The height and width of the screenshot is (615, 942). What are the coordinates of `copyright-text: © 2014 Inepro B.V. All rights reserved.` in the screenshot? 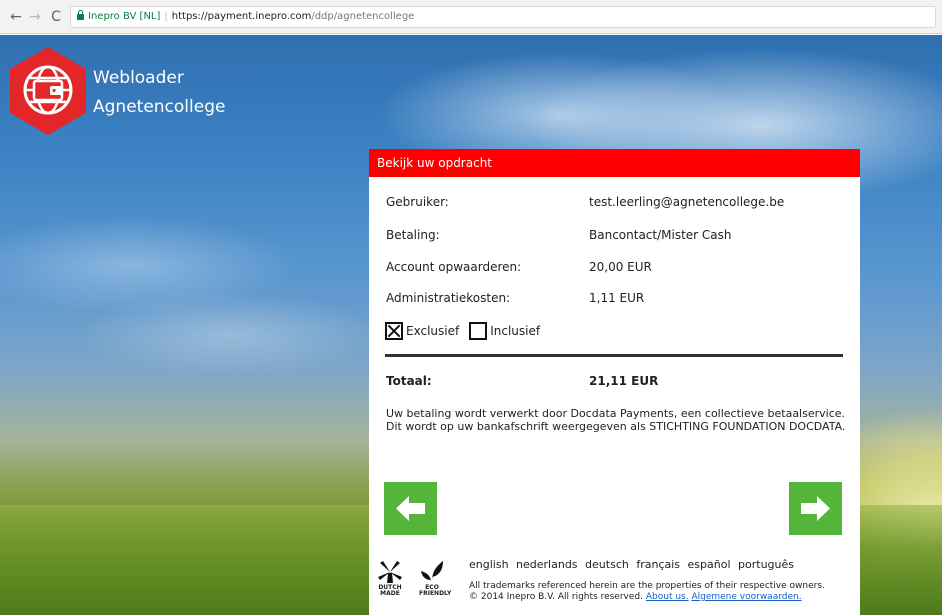 It's located at (556, 597).